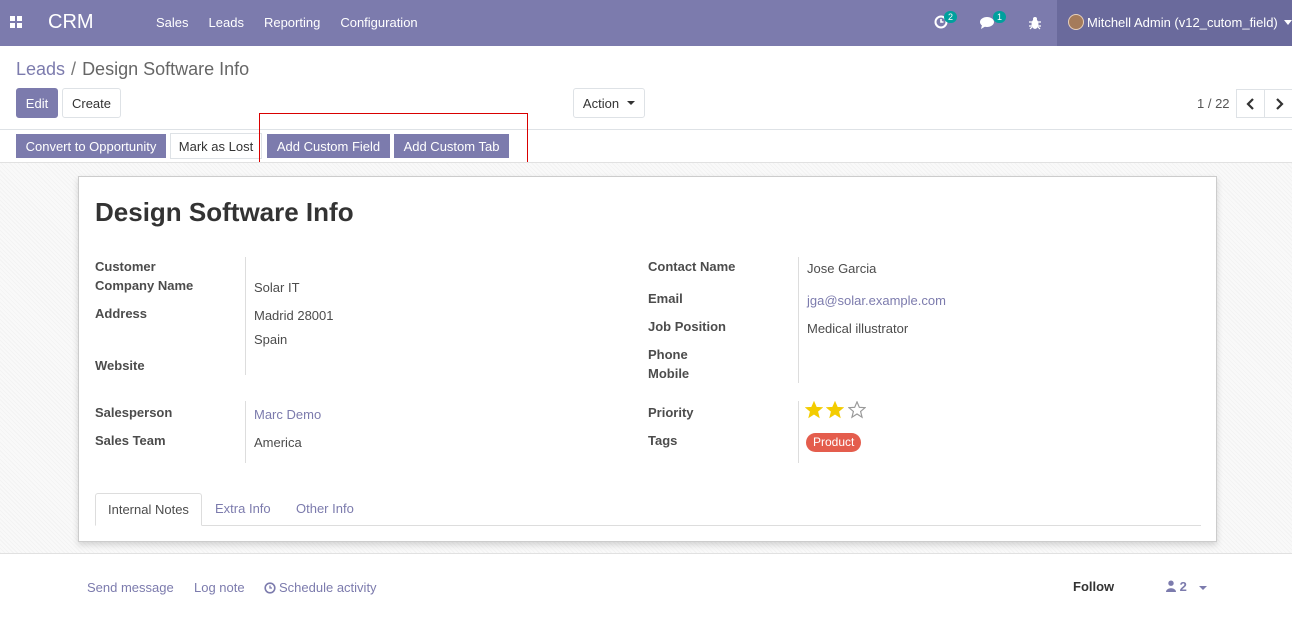 This screenshot has height=620, width=1292. Describe the element at coordinates (219, 587) in the screenshot. I see `log-note-link: Log note` at that location.